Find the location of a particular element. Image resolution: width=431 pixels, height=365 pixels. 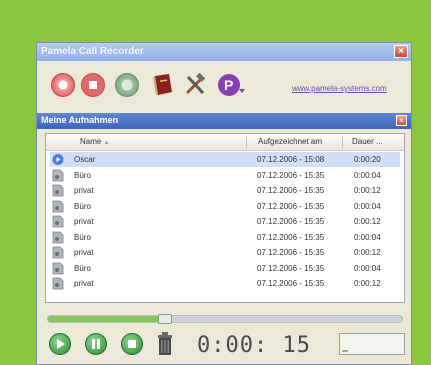

col-name-header: Name ▲ is located at coordinates (95, 141).